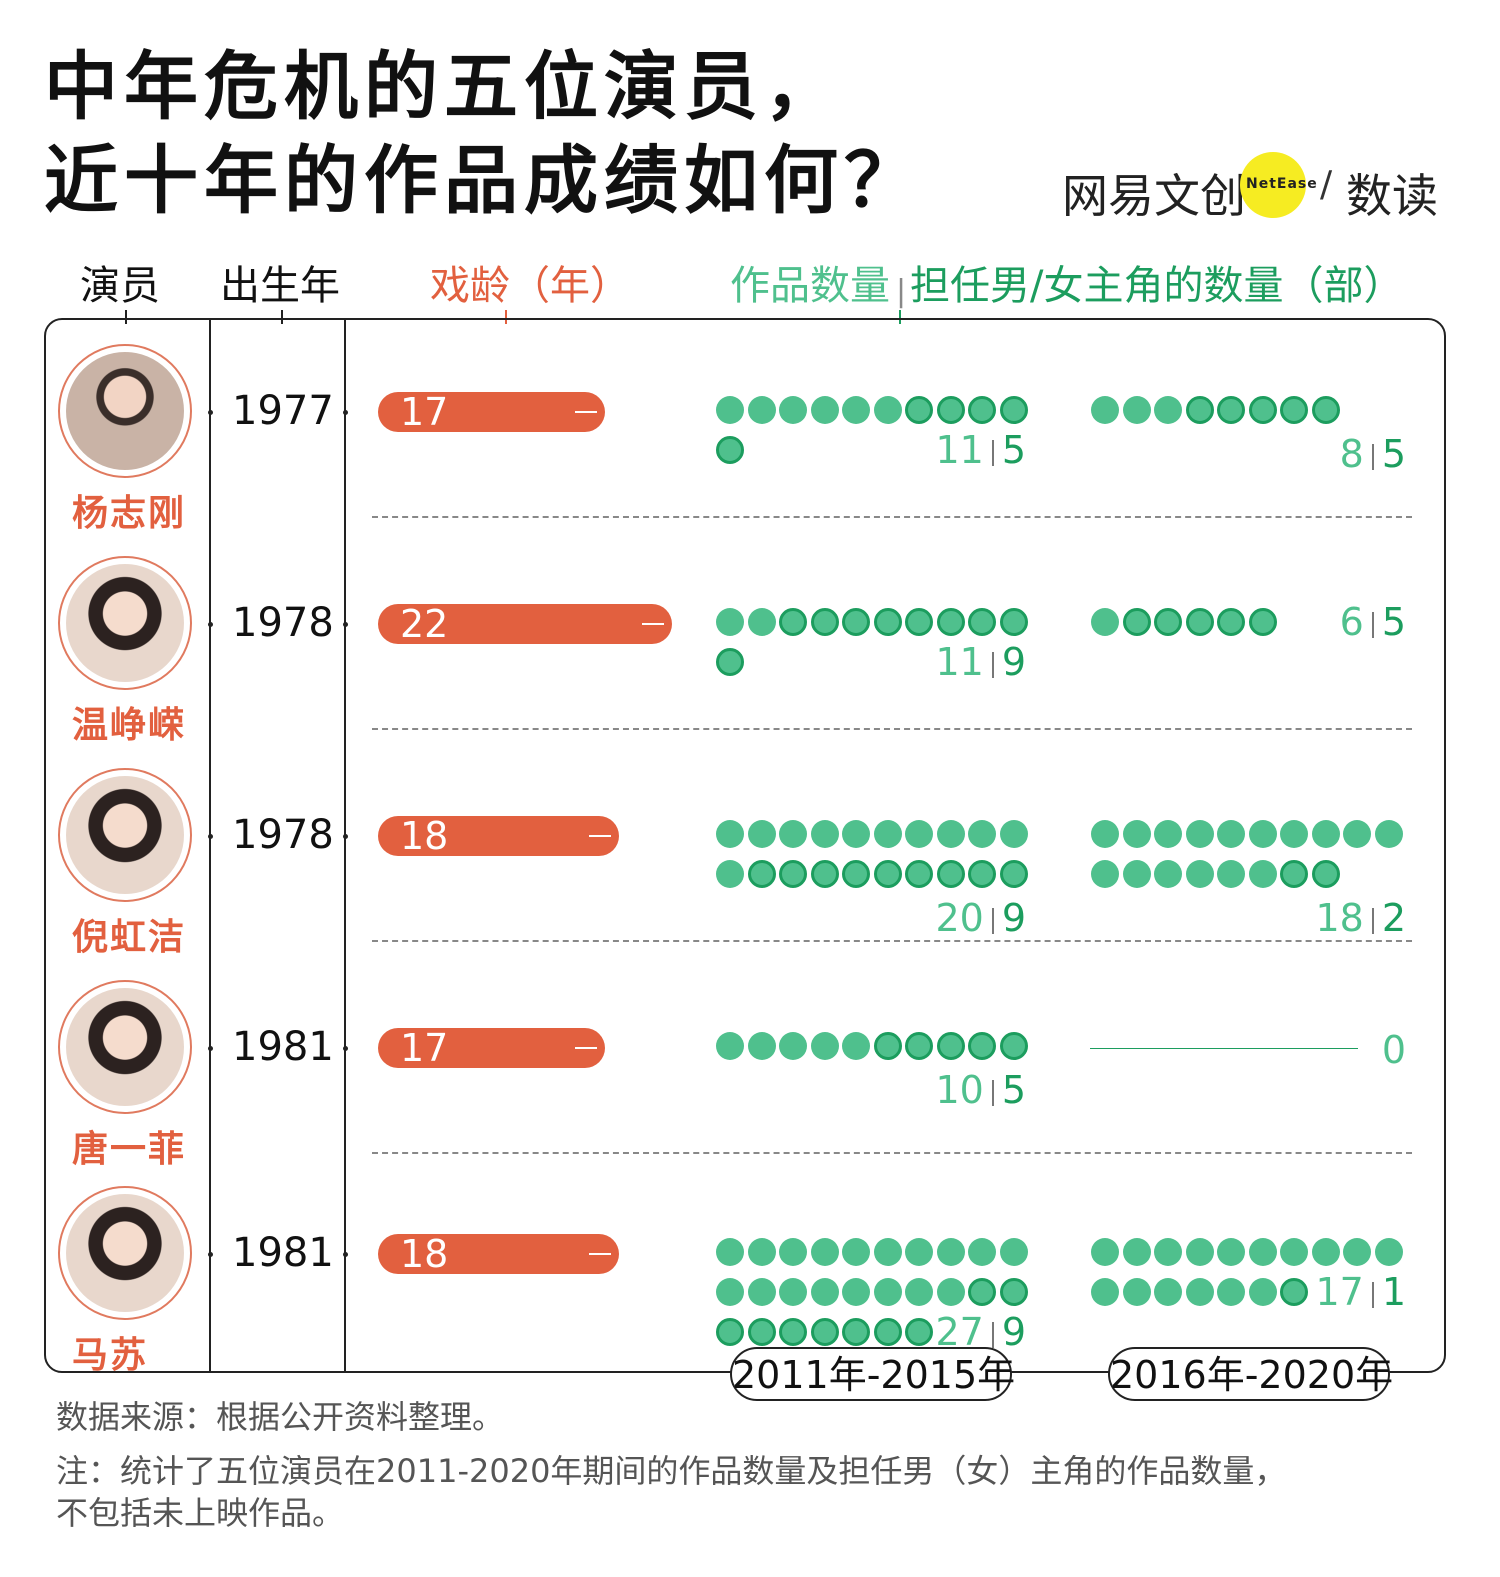 This screenshot has height=1577, width=1500. What do you see at coordinates (1326, 184) in the screenshot?
I see `brand-slash: /` at bounding box center [1326, 184].